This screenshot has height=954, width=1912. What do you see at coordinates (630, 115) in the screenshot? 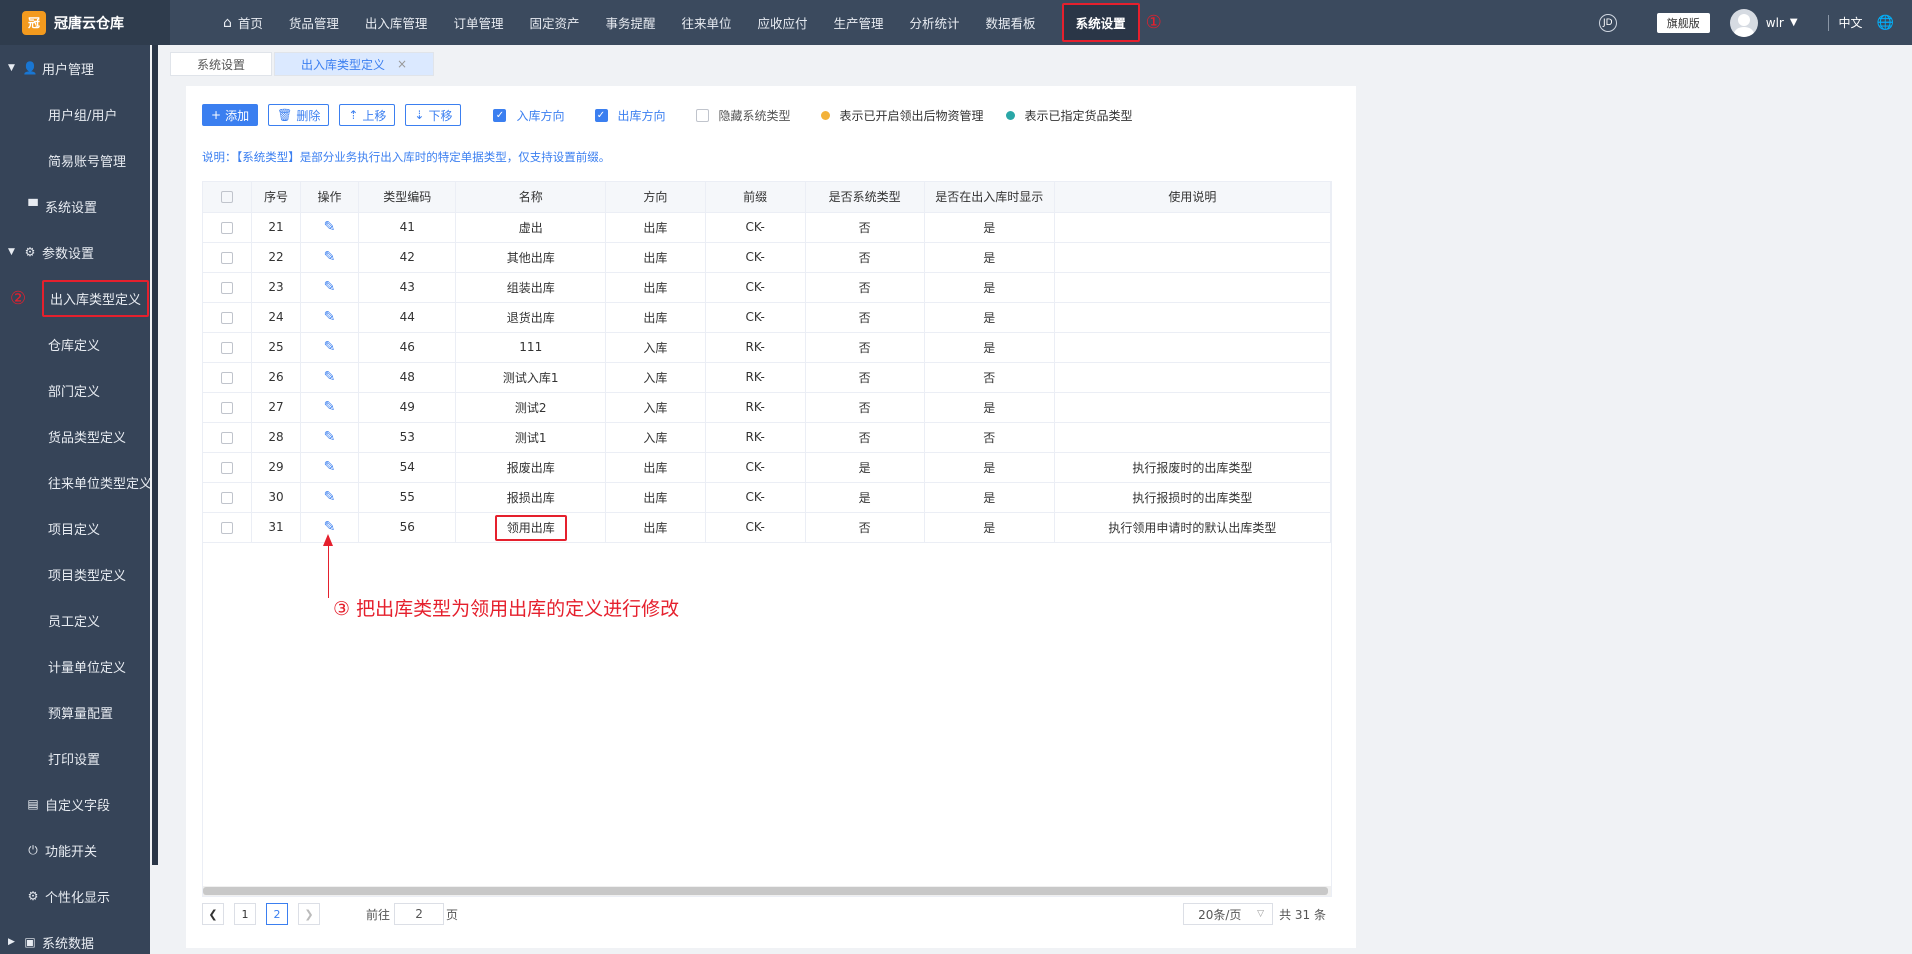
I see `out-direction-checkbox: ✓ 出库方向` at bounding box center [630, 115].